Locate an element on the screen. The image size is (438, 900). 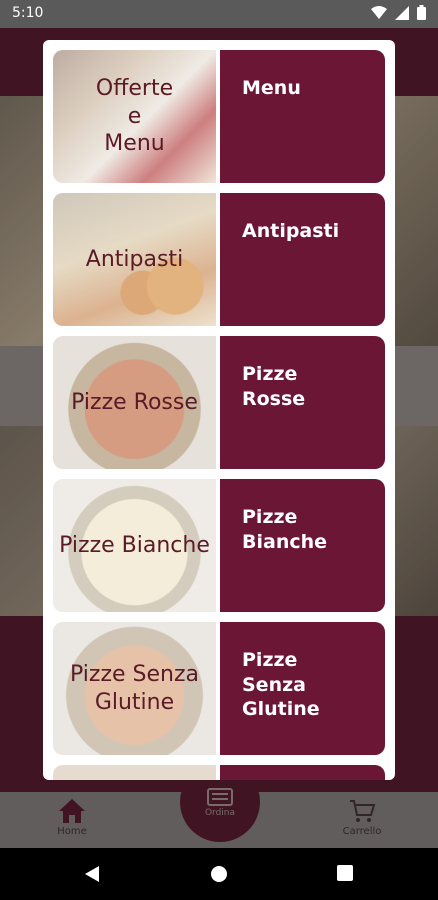
category-image-label: Offerte e Menu is located at coordinates (134, 116).